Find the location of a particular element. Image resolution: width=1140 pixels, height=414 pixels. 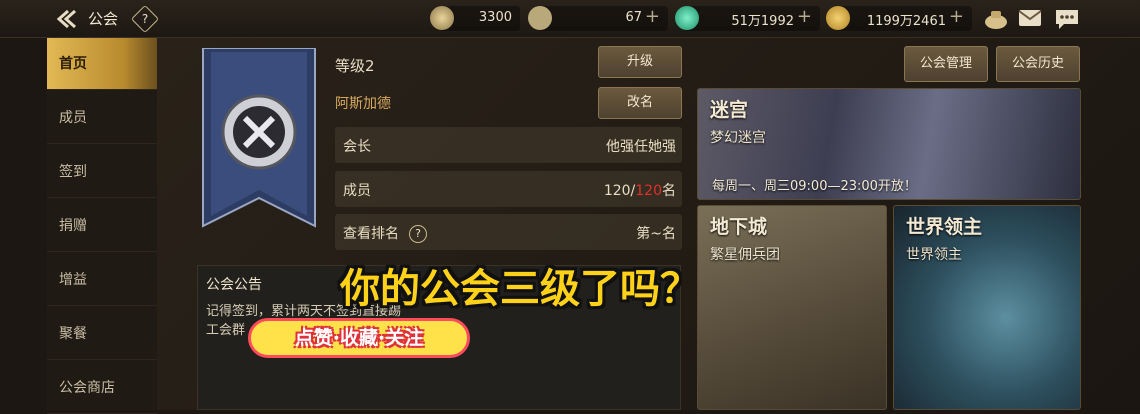

top-bar: 公会 ? 3300 67 + 51万1992 + 1199万2461 + is located at coordinates (570, 19).